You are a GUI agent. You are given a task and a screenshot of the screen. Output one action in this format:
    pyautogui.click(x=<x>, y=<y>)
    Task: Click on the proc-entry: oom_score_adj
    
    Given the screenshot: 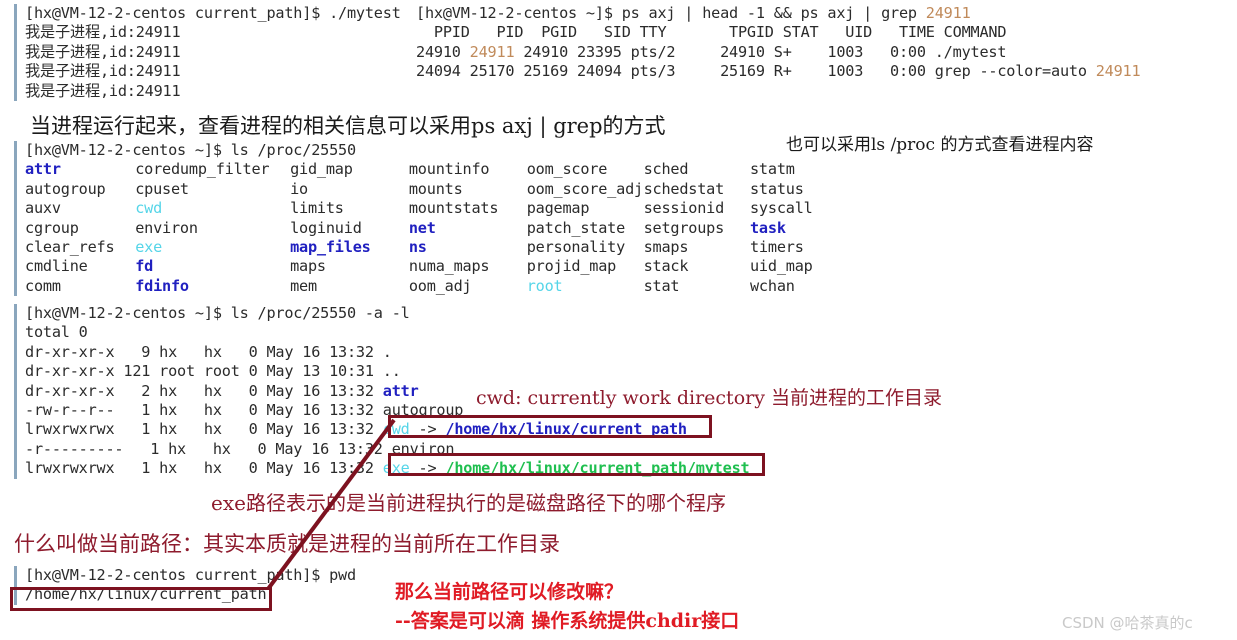 What is the action you would take?
    pyautogui.click(x=585, y=189)
    